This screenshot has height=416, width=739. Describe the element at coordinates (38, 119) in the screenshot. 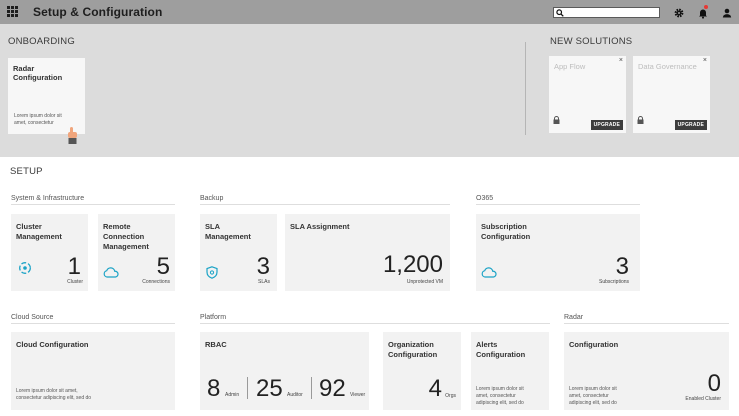

I see `card-description: Lorem ipsum dolor sit amet, consectetur` at that location.